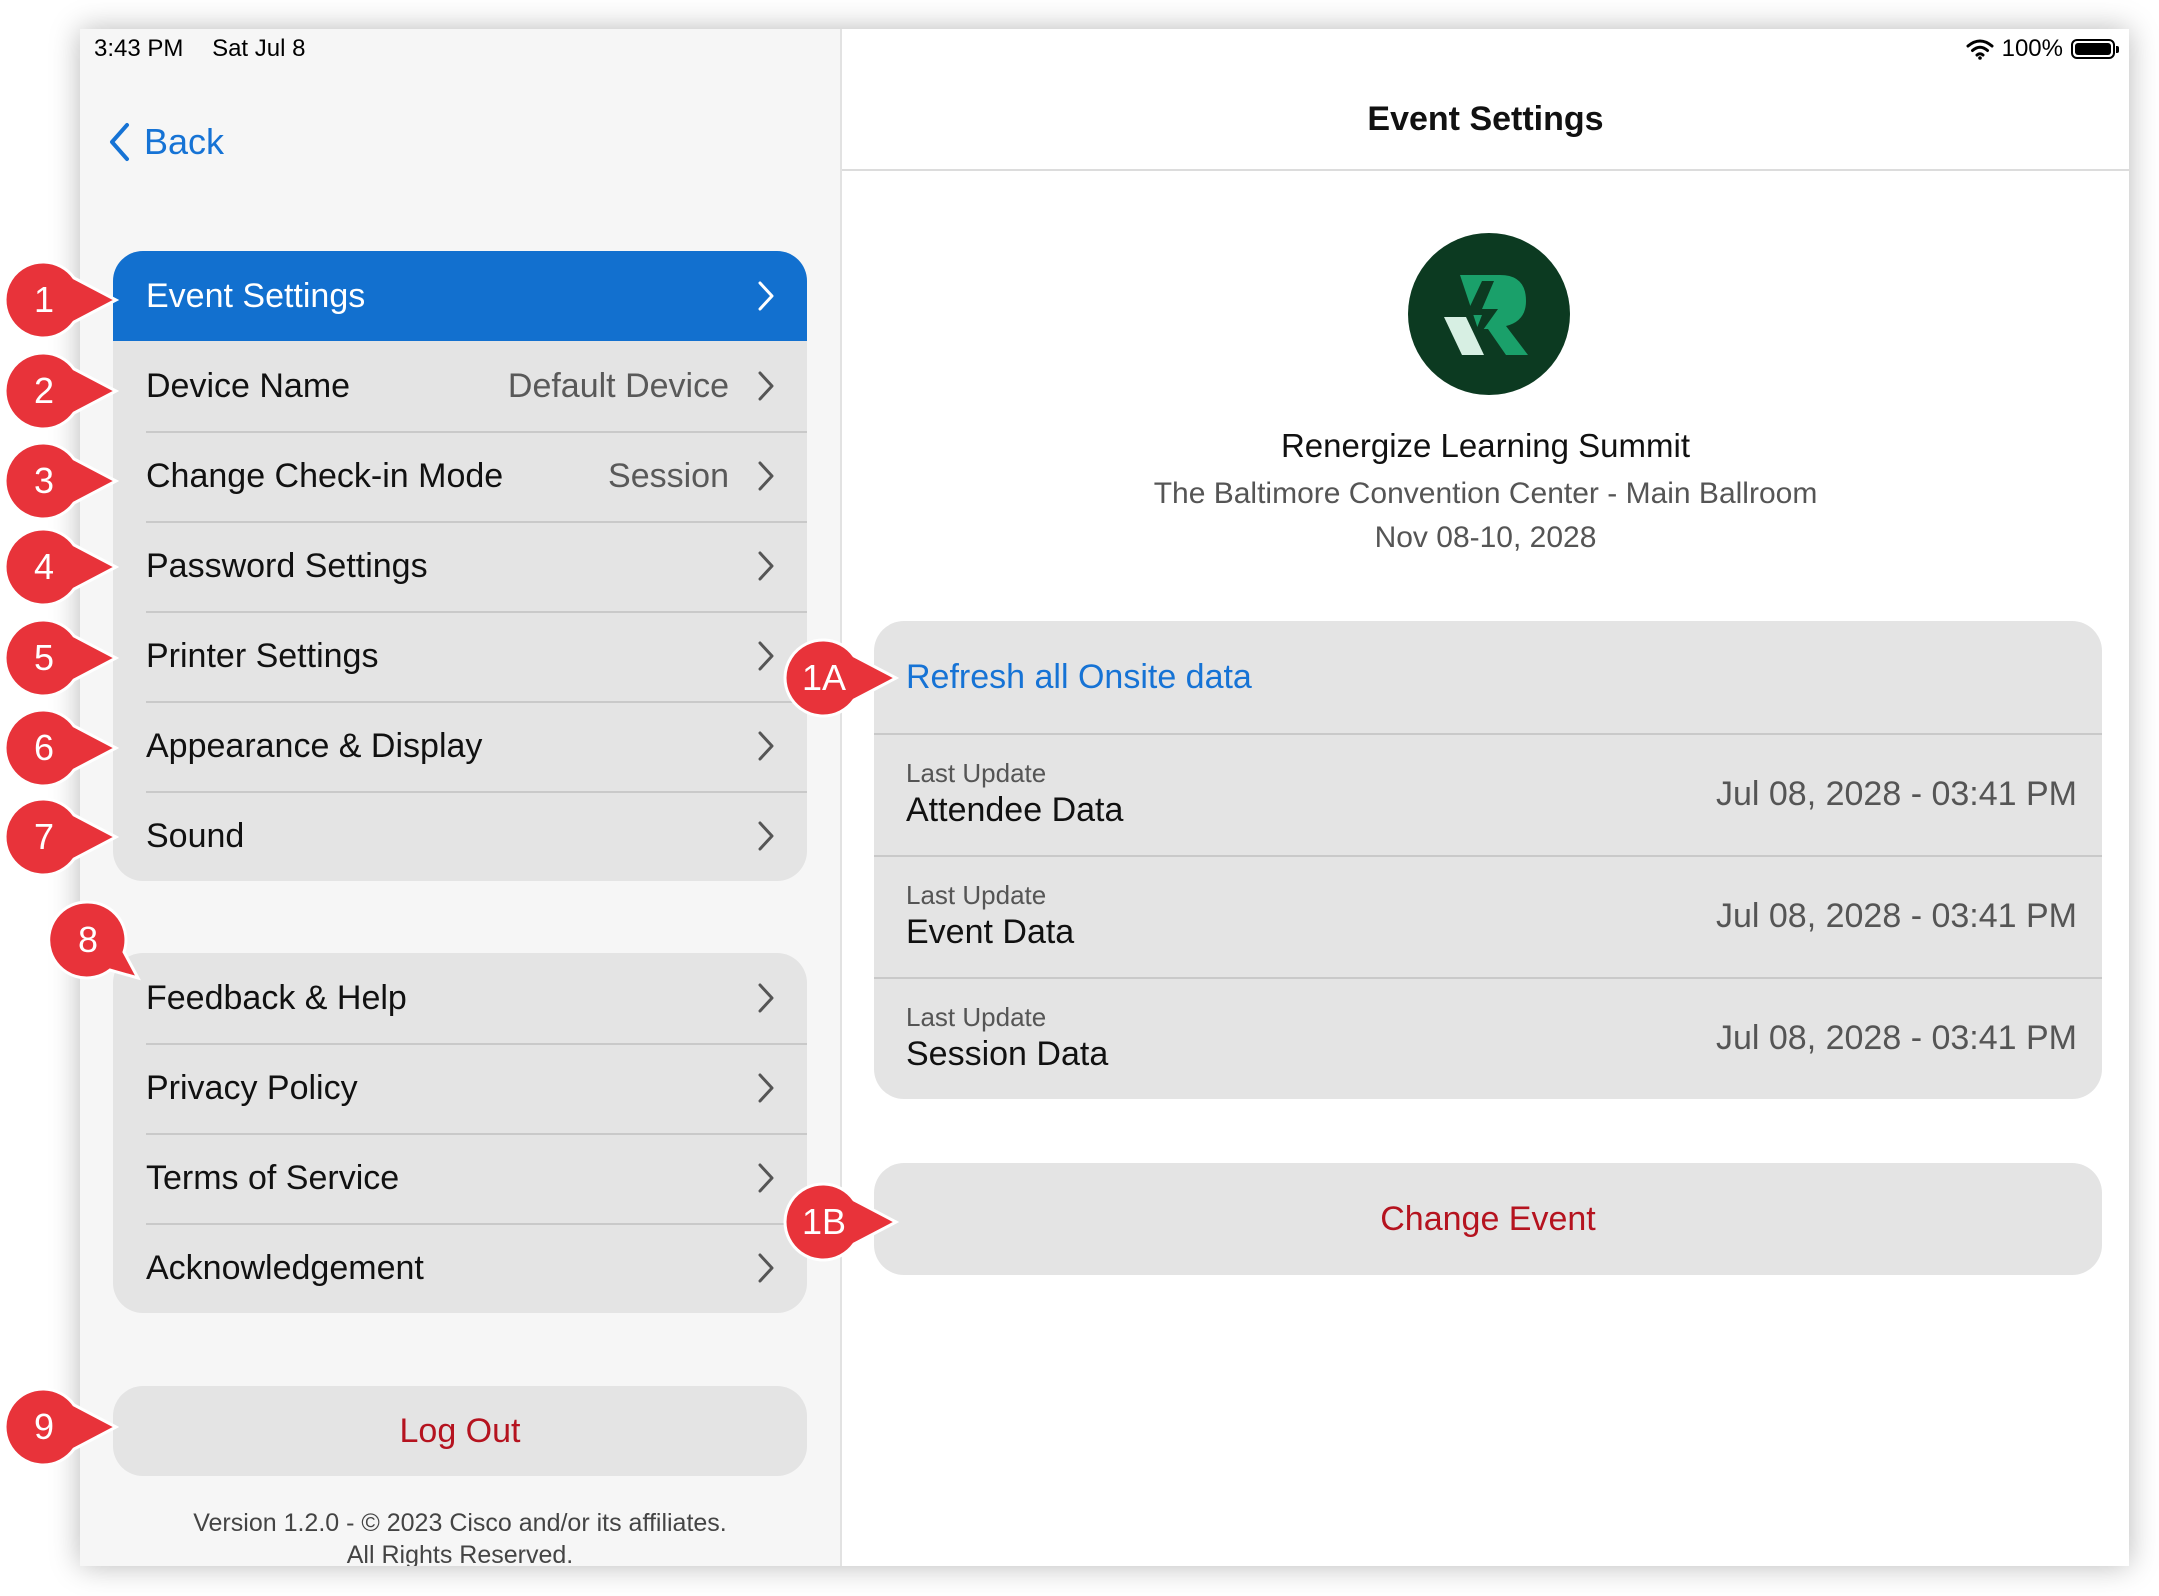 The height and width of the screenshot is (1596, 2159). Describe the element at coordinates (63, 837) in the screenshot. I see `callout-marker: 7` at that location.